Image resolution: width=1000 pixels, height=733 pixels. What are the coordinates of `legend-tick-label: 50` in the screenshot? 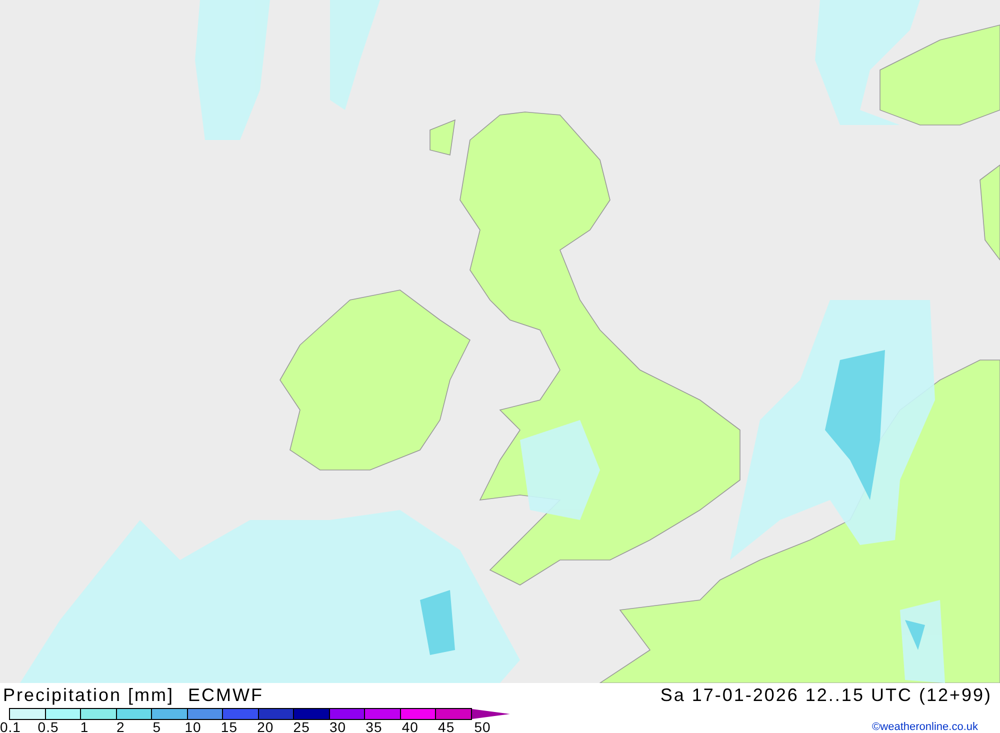 It's located at (482, 726).